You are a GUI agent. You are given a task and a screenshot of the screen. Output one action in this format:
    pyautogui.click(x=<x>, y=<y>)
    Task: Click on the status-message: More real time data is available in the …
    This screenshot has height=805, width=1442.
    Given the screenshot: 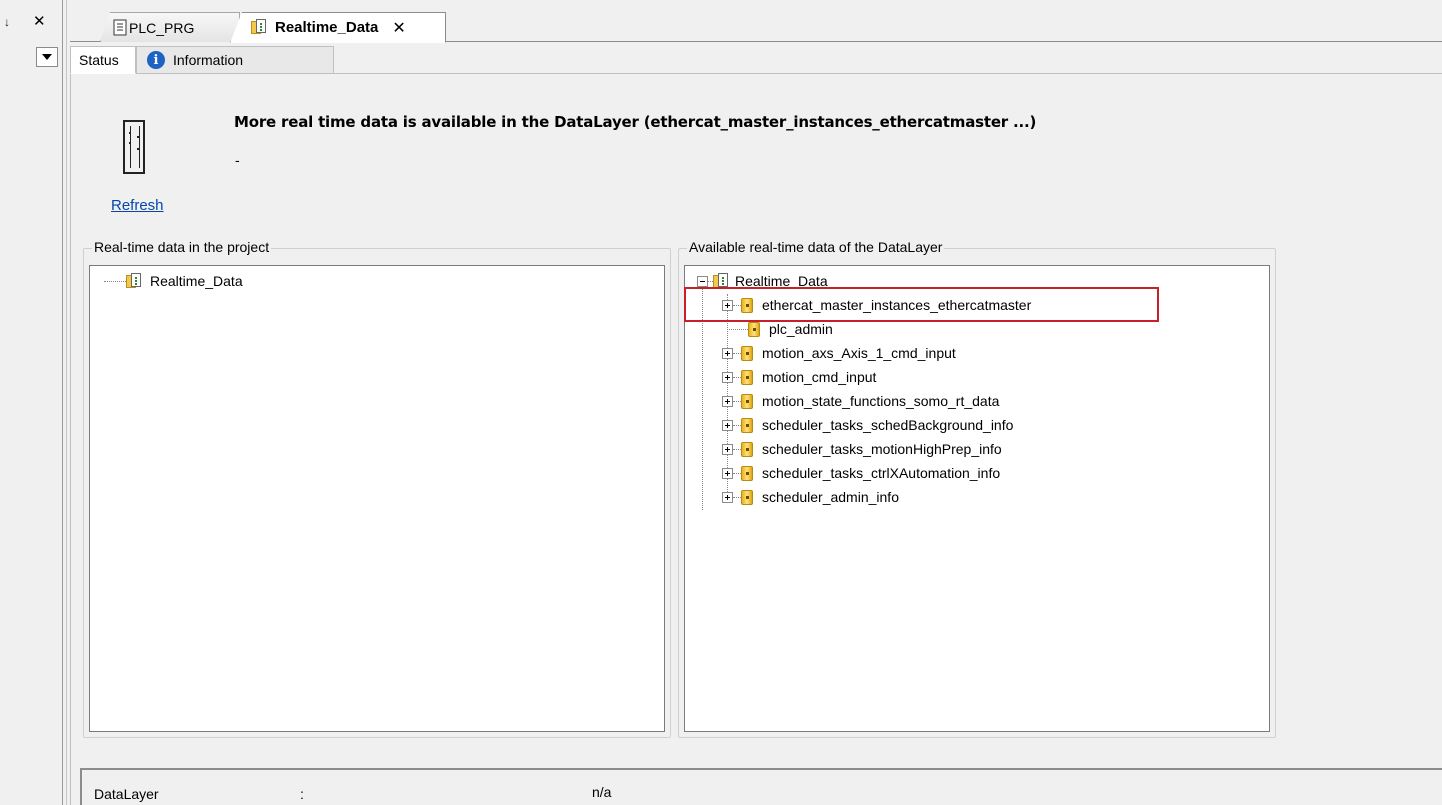 What is the action you would take?
    pyautogui.click(x=635, y=122)
    